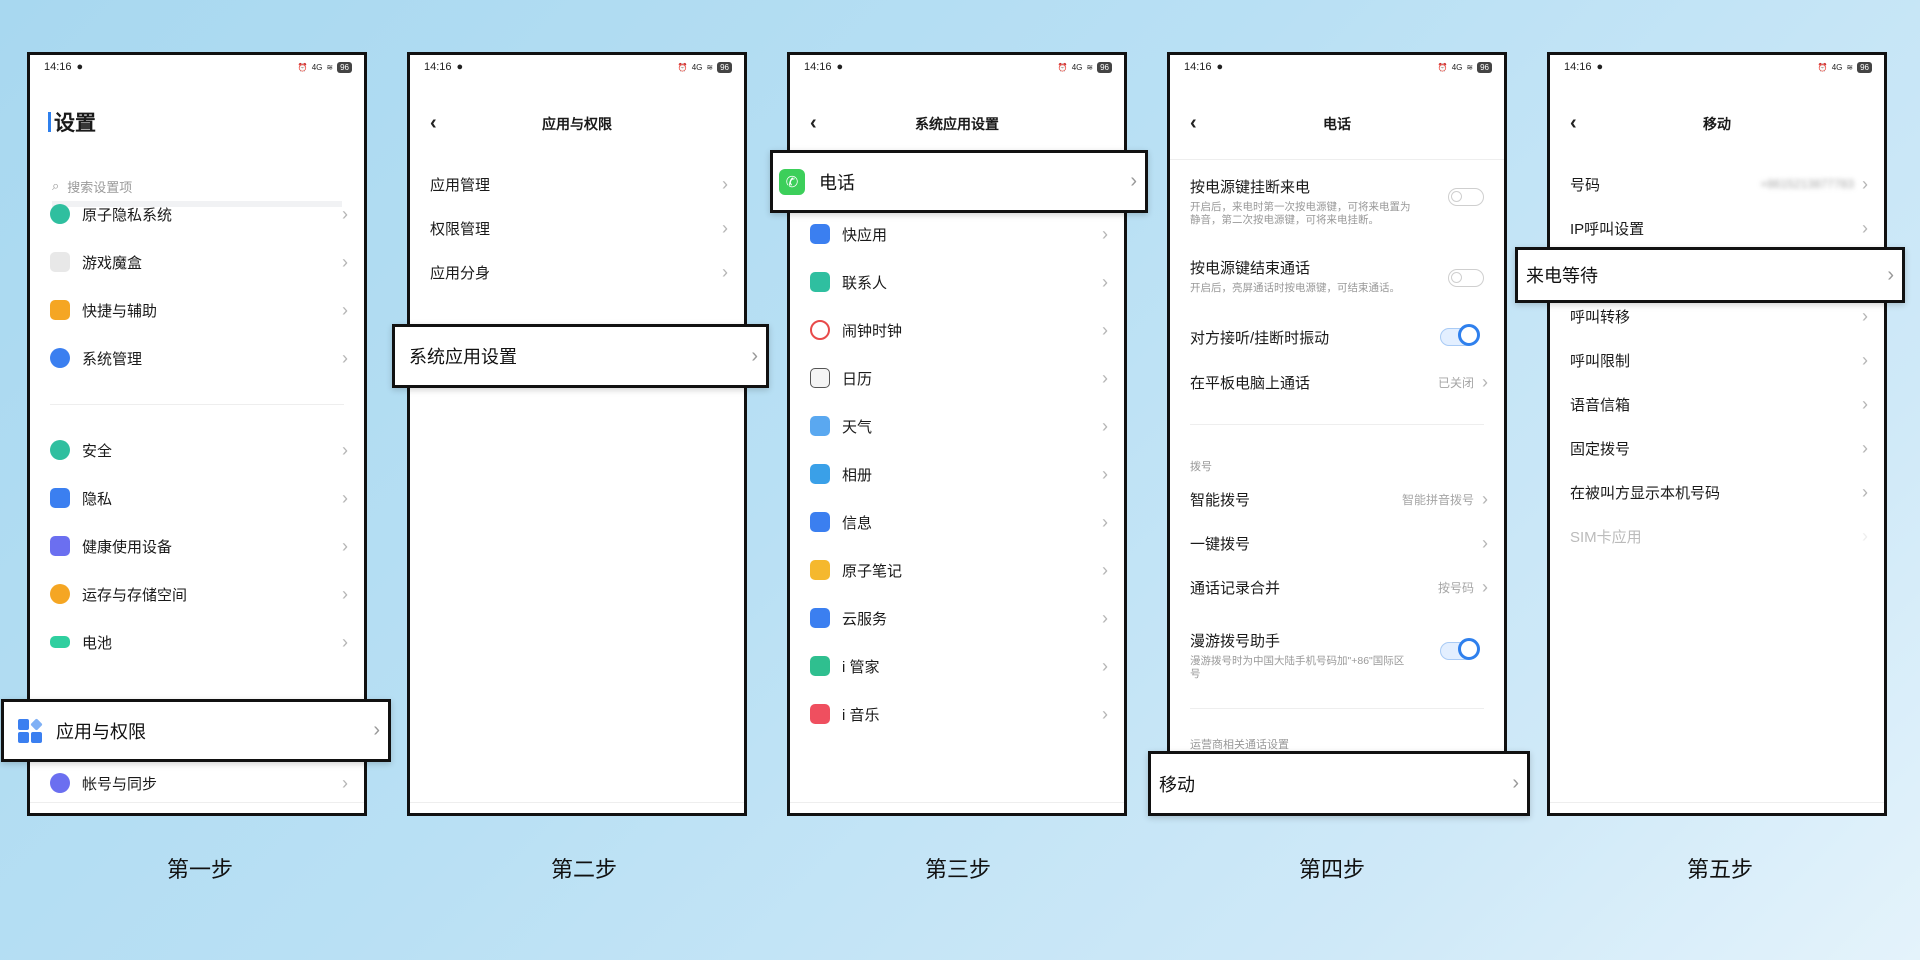  Describe the element at coordinates (1337, 124) in the screenshot. I see `top-bar: ‹ 电话` at that location.